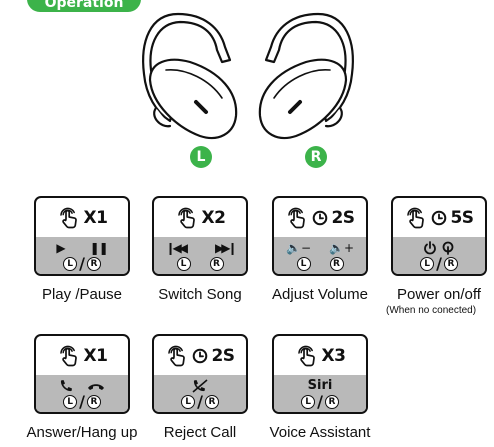  What do you see at coordinates (200, 386) in the screenshot?
I see `reject-call-icon` at bounding box center [200, 386].